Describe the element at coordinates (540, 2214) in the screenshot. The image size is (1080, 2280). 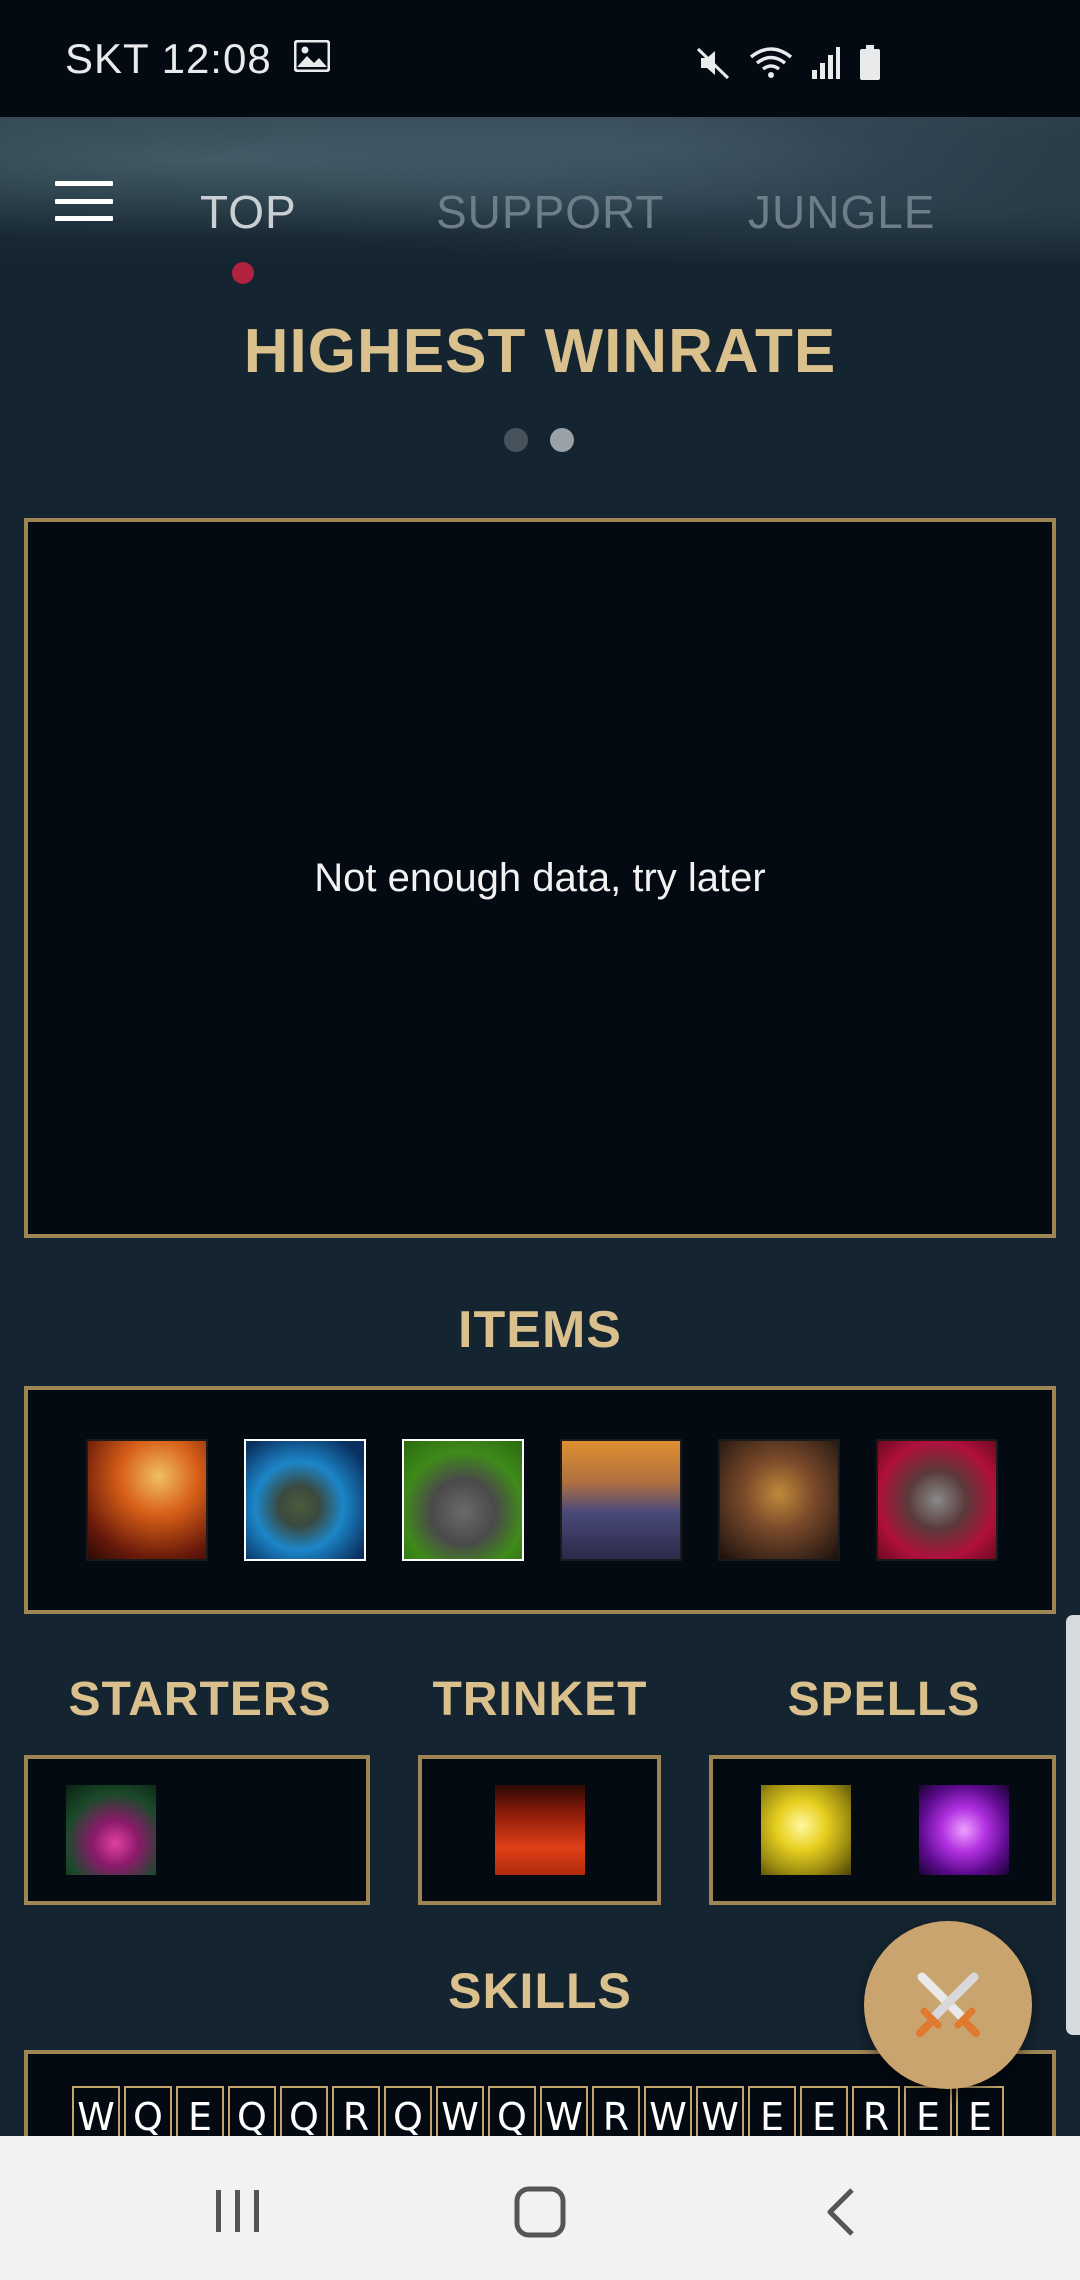
I see `home-icon` at that location.